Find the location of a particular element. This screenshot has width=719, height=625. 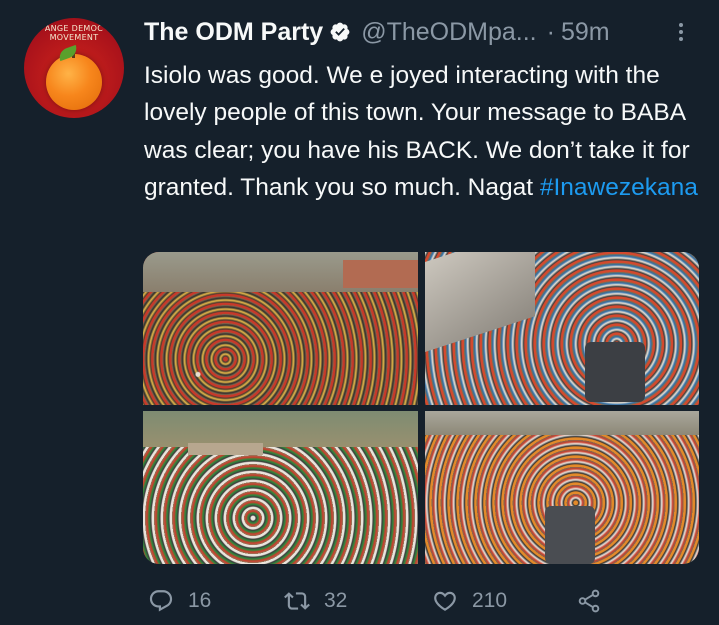

reply-button: 16 is located at coordinates (179, 601).